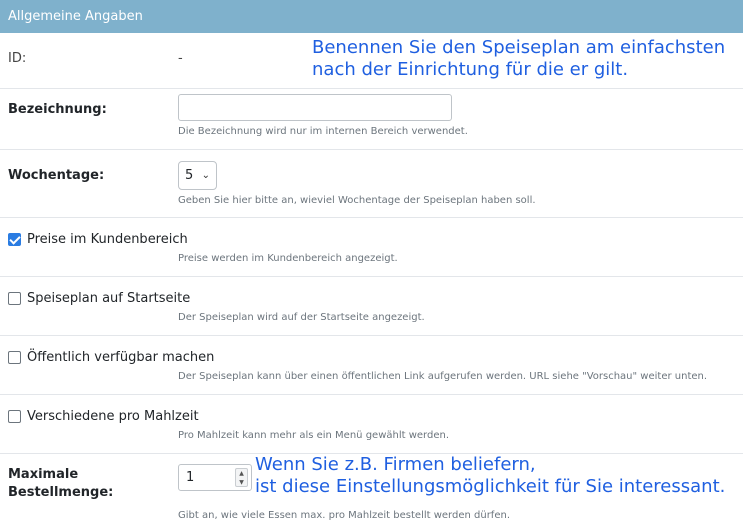 This screenshot has width=743, height=531. I want to click on wochentage-selected: 5, so click(189, 175).